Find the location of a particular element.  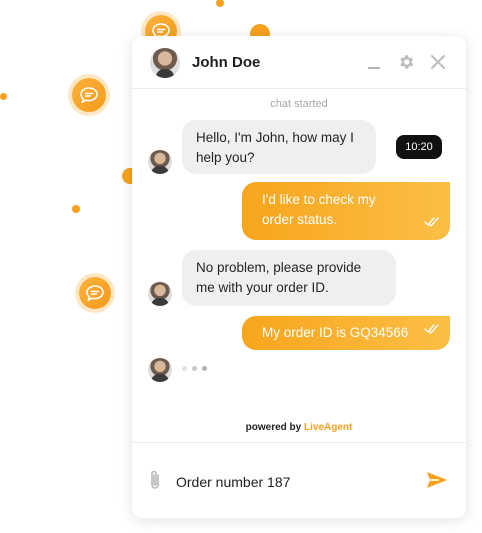

send-icon is located at coordinates (437, 482).